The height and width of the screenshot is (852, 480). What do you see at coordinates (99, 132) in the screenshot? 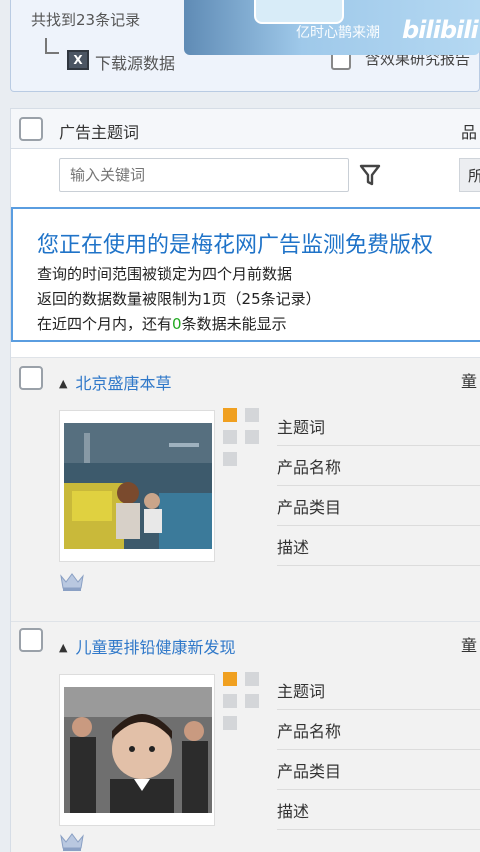
I see `column-header-subject: 广告主题词` at bounding box center [99, 132].